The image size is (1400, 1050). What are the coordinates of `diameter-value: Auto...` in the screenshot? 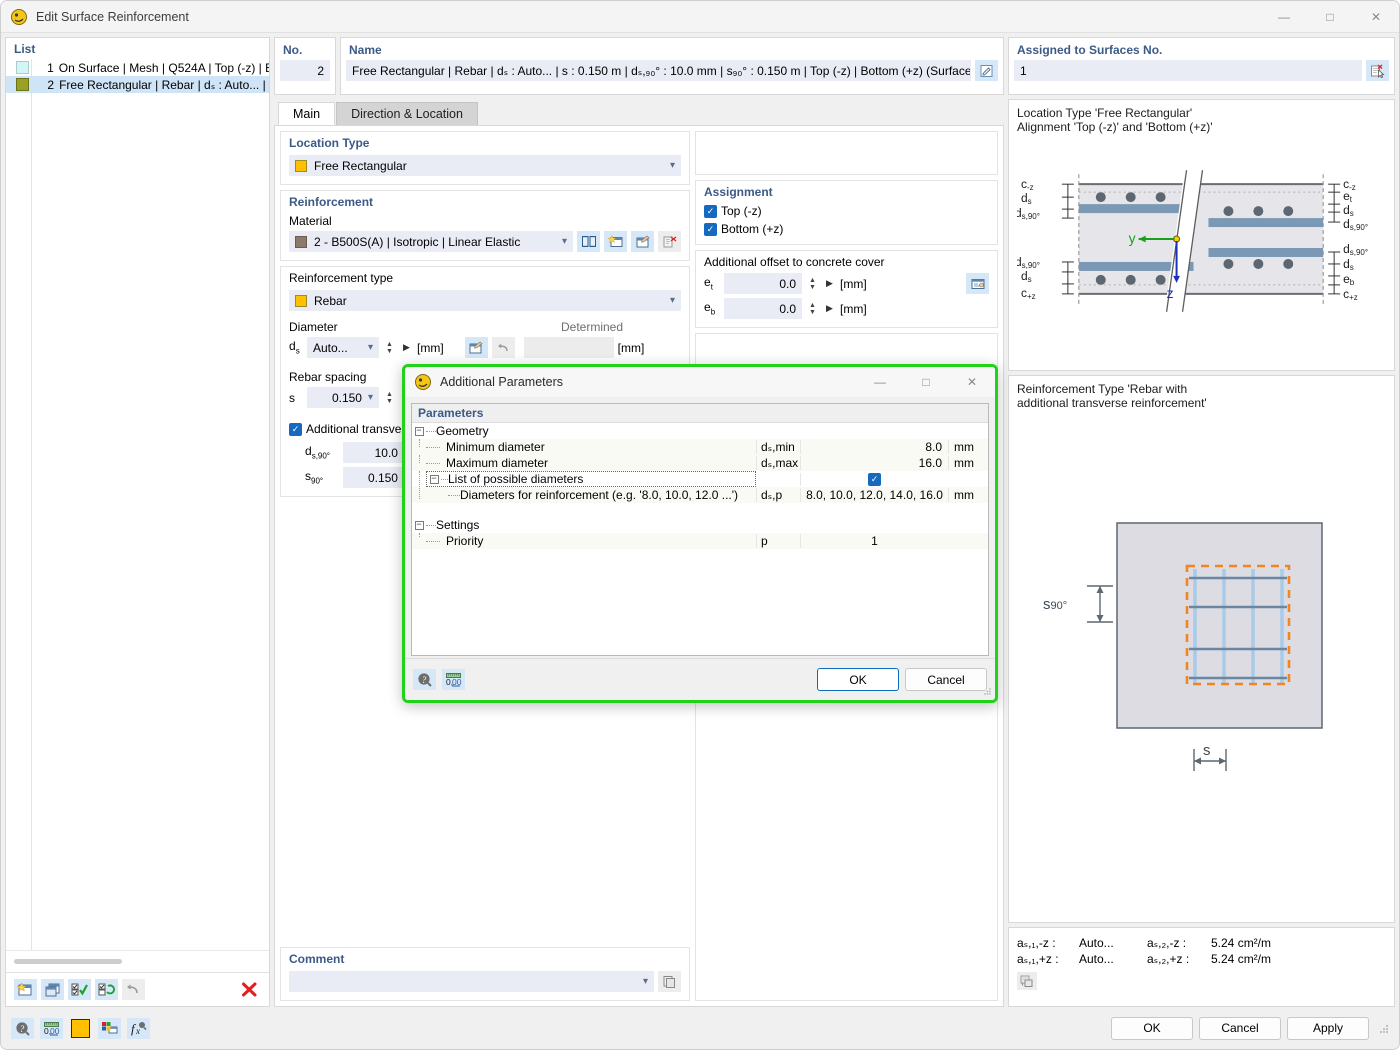 It's located at (330, 347).